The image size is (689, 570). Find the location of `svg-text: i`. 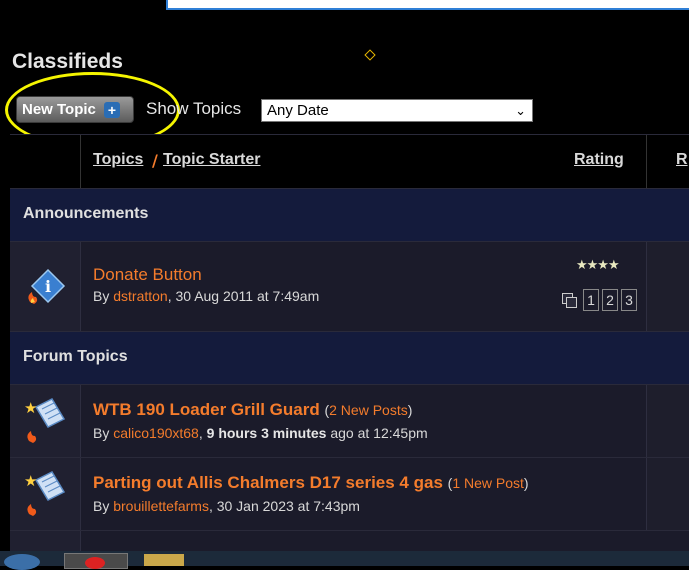

svg-text: i is located at coordinates (48, 286).